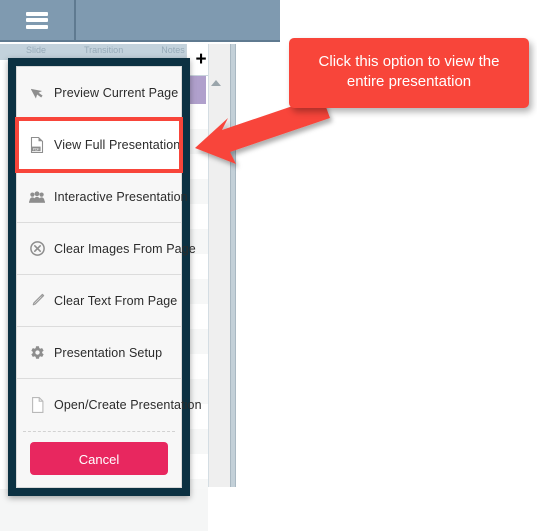  What do you see at coordinates (37, 405) in the screenshot?
I see `document-icon` at bounding box center [37, 405].